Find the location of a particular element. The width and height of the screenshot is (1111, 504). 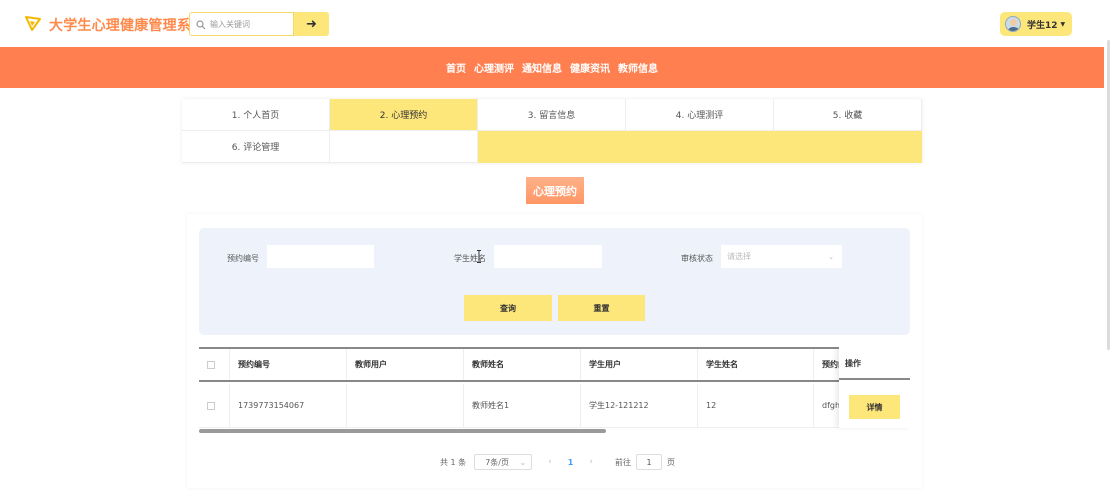

top-bar: 大学生心理健康管理系统 ➜ 学生12 ▼ is located at coordinates (555, 23).